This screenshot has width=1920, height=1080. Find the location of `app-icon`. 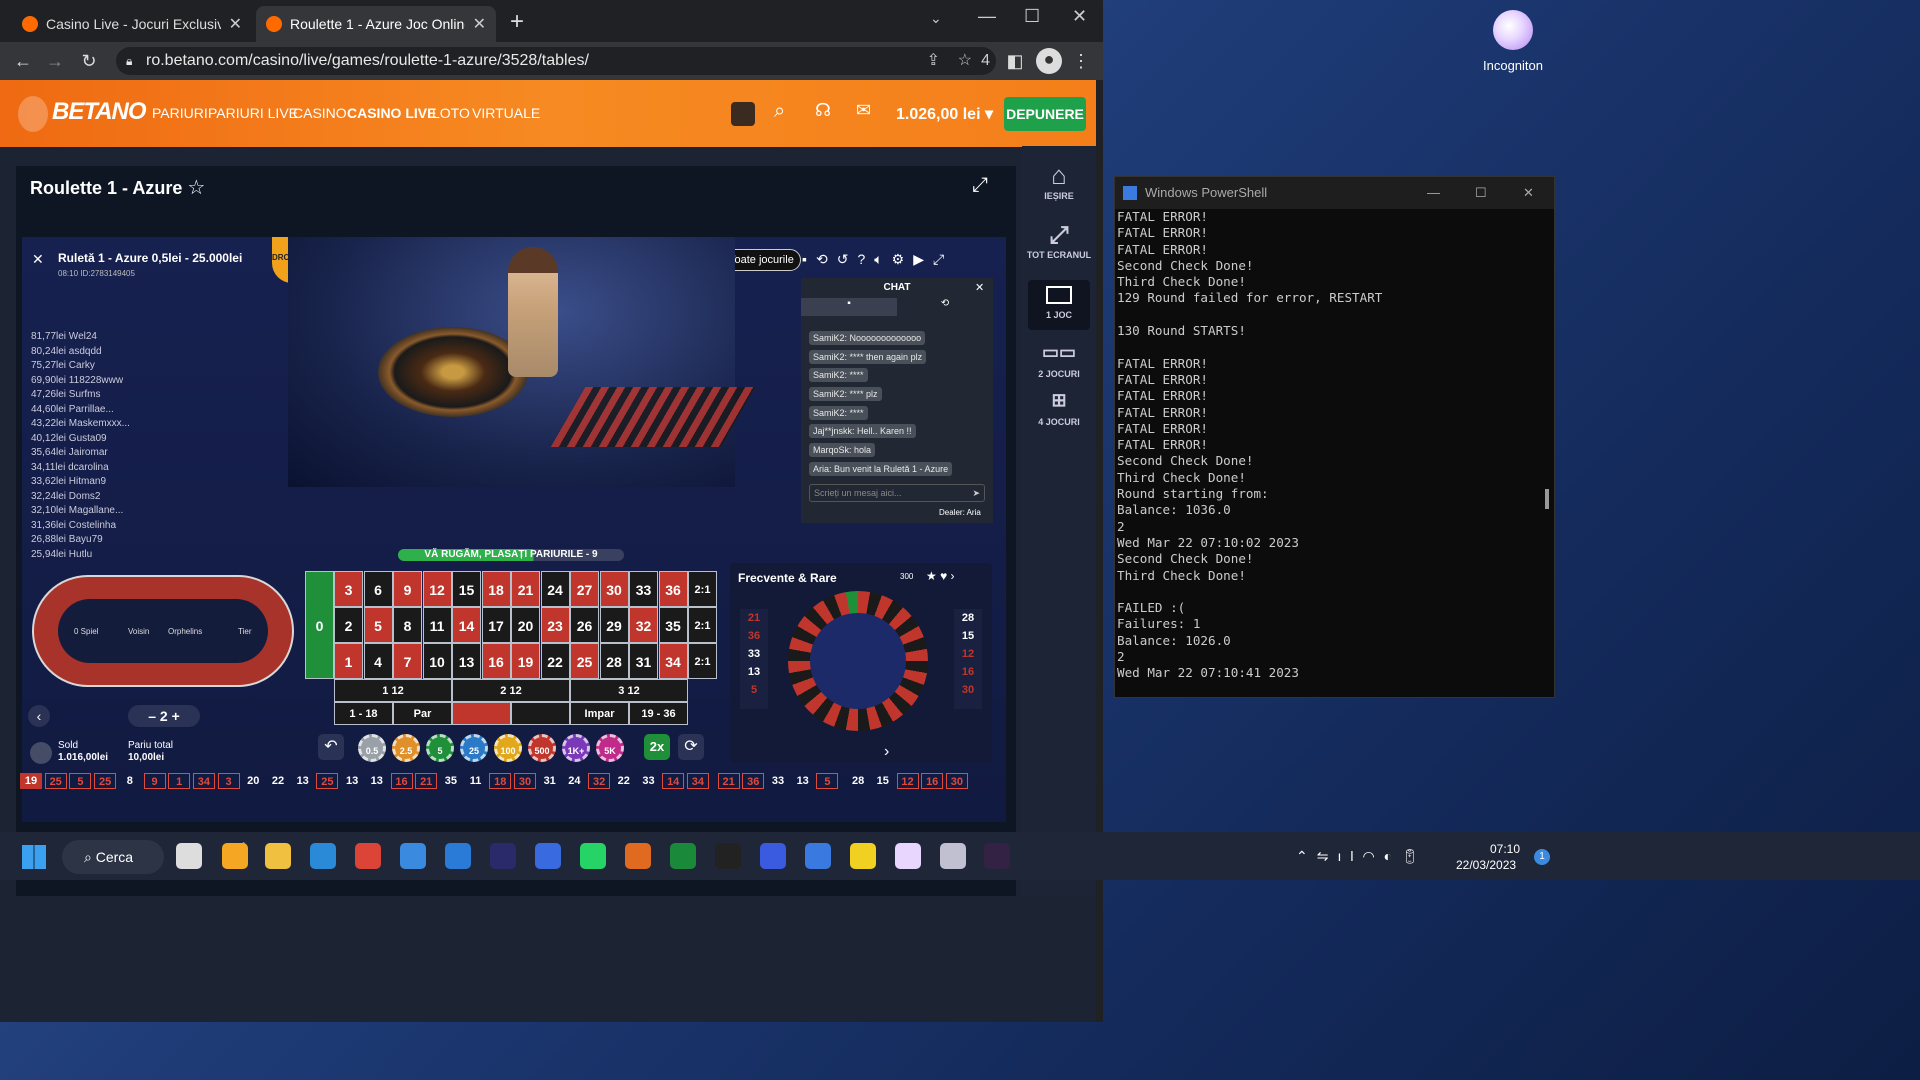

app-icon is located at coordinates (638, 856).